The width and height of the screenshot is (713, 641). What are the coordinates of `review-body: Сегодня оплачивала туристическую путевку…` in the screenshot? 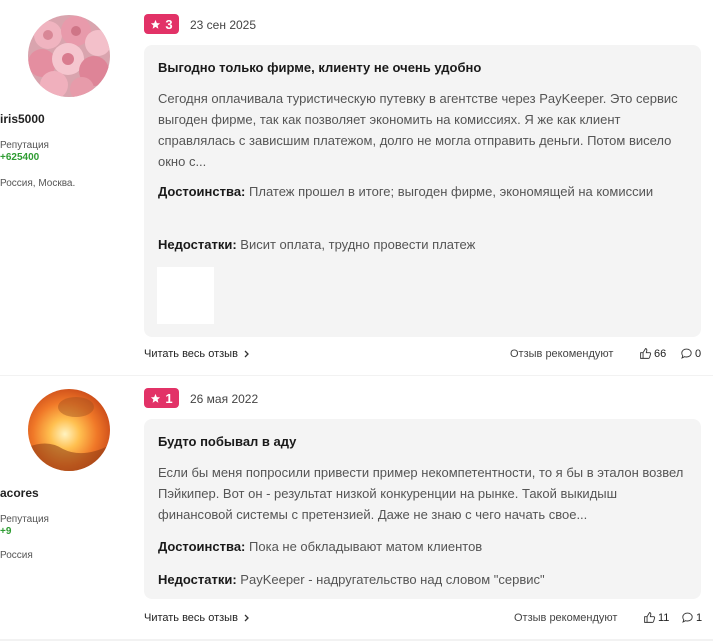 It's located at (418, 130).